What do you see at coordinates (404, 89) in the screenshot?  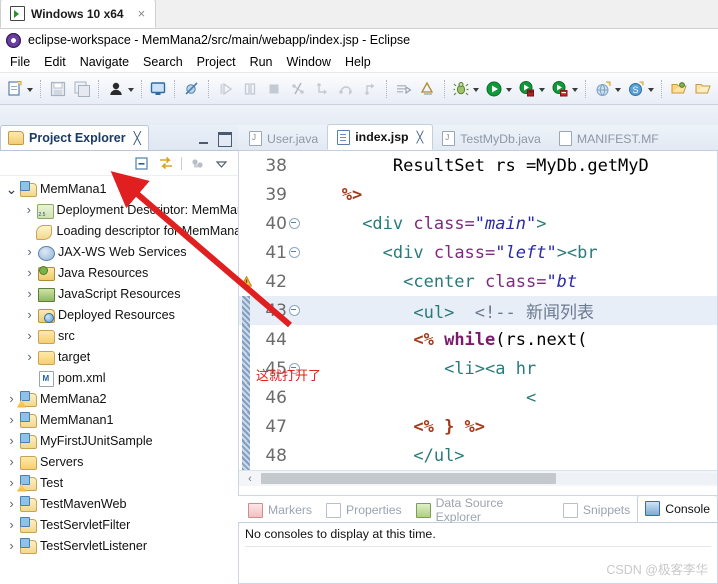 I see `next-annotation-icon` at bounding box center [404, 89].